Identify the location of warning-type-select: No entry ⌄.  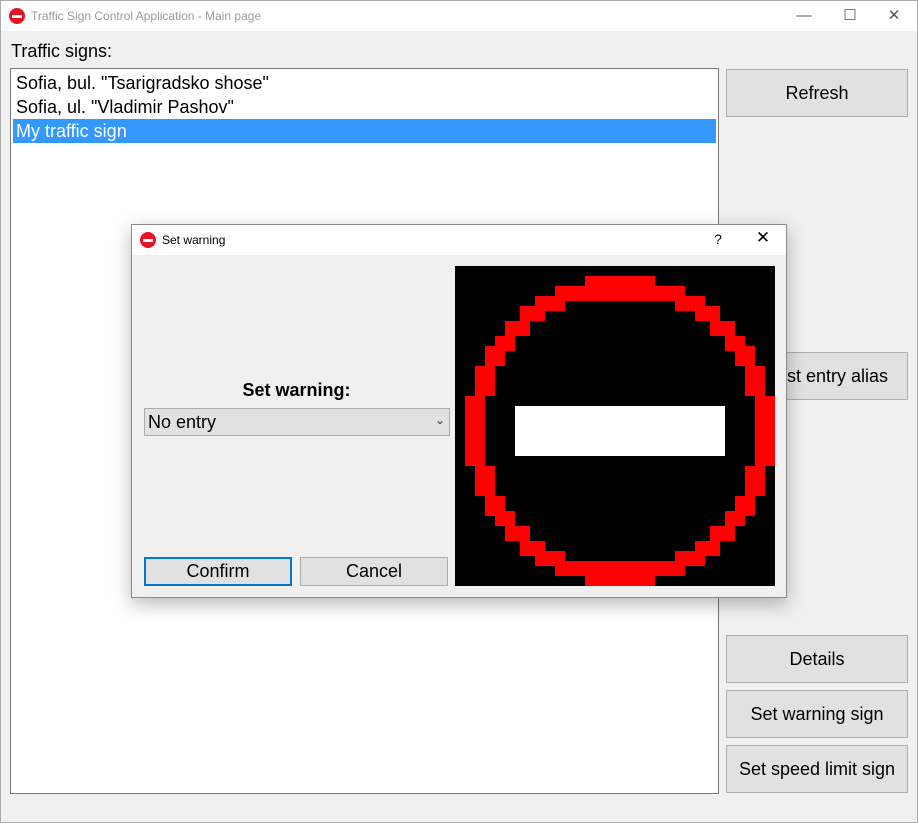
(297, 422).